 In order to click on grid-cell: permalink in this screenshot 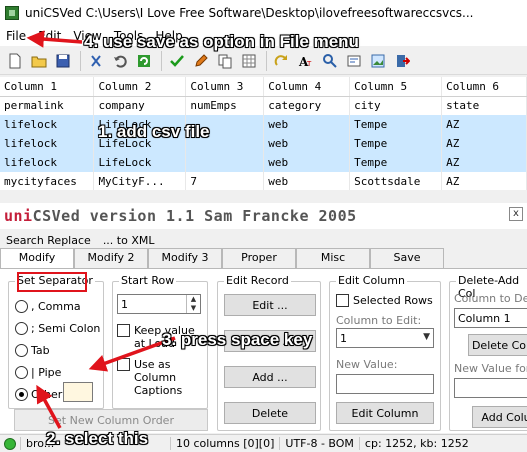, I will do `click(47, 105)`.